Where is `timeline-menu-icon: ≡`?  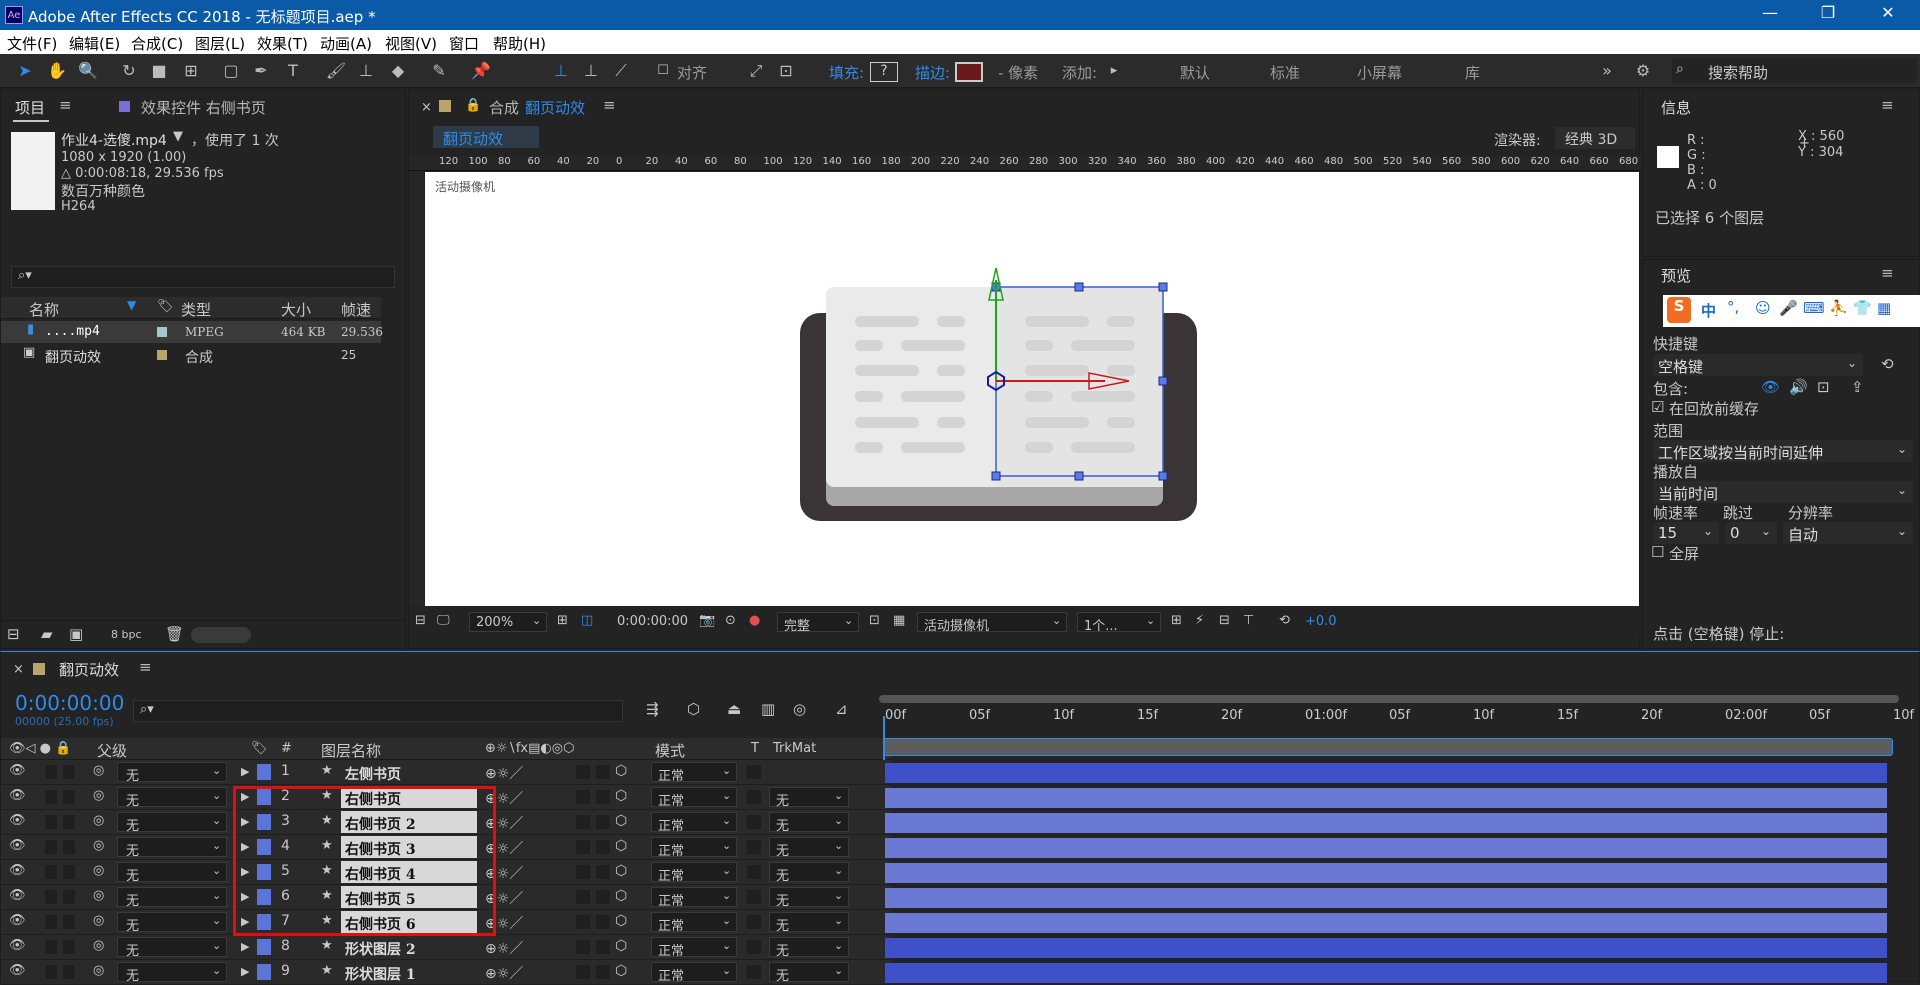
timeline-menu-icon: ≡ is located at coordinates (145, 667).